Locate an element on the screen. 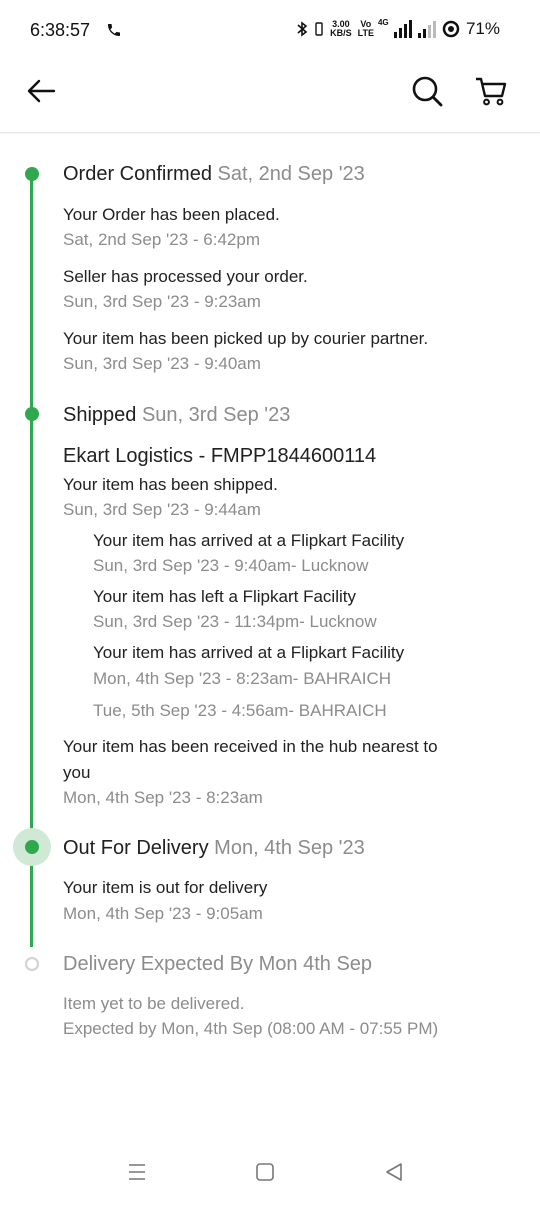  event-text: Seller has processed your order. is located at coordinates (185, 276).